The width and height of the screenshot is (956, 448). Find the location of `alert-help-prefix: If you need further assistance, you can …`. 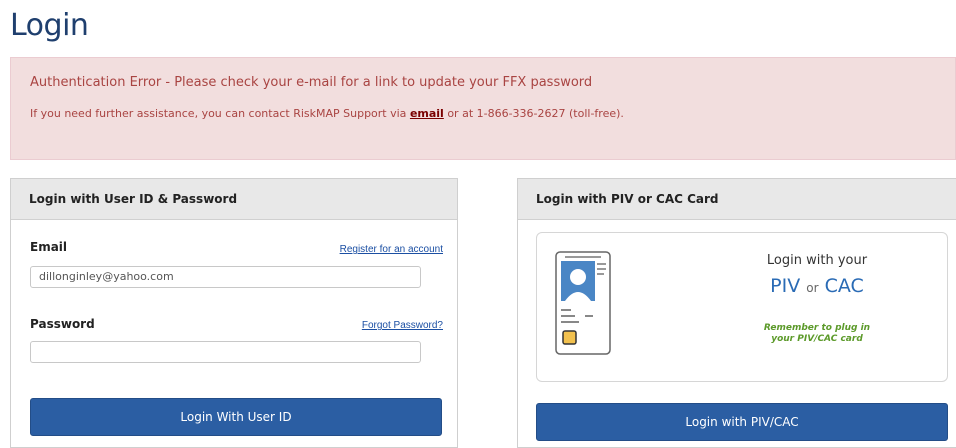

alert-help-prefix: If you need further assistance, you can … is located at coordinates (220, 113).